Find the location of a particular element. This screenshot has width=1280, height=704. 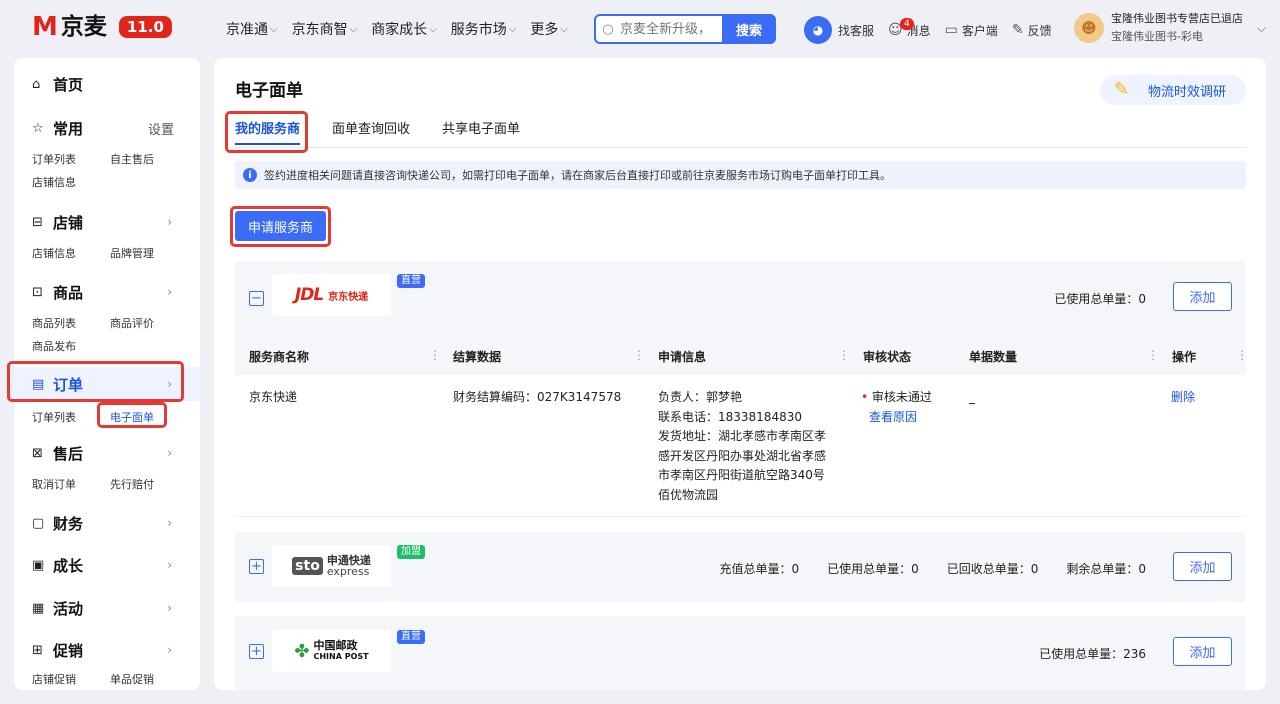

messages-button: ☺ 4 消息 is located at coordinates (909, 28).